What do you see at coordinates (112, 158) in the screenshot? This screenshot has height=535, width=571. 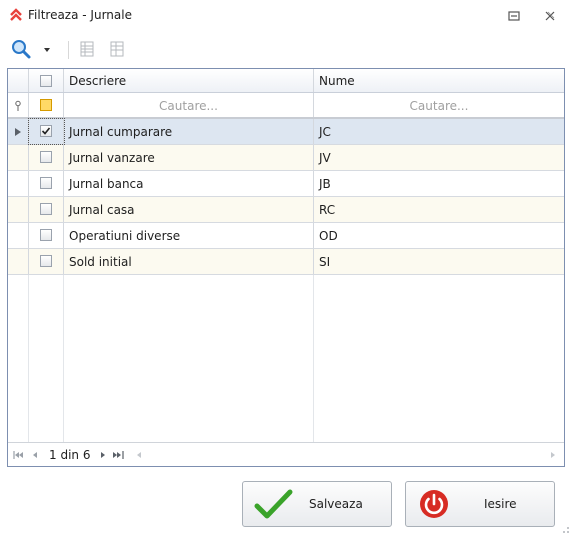 I see `cell-text: Jurnal vanzare` at bounding box center [112, 158].